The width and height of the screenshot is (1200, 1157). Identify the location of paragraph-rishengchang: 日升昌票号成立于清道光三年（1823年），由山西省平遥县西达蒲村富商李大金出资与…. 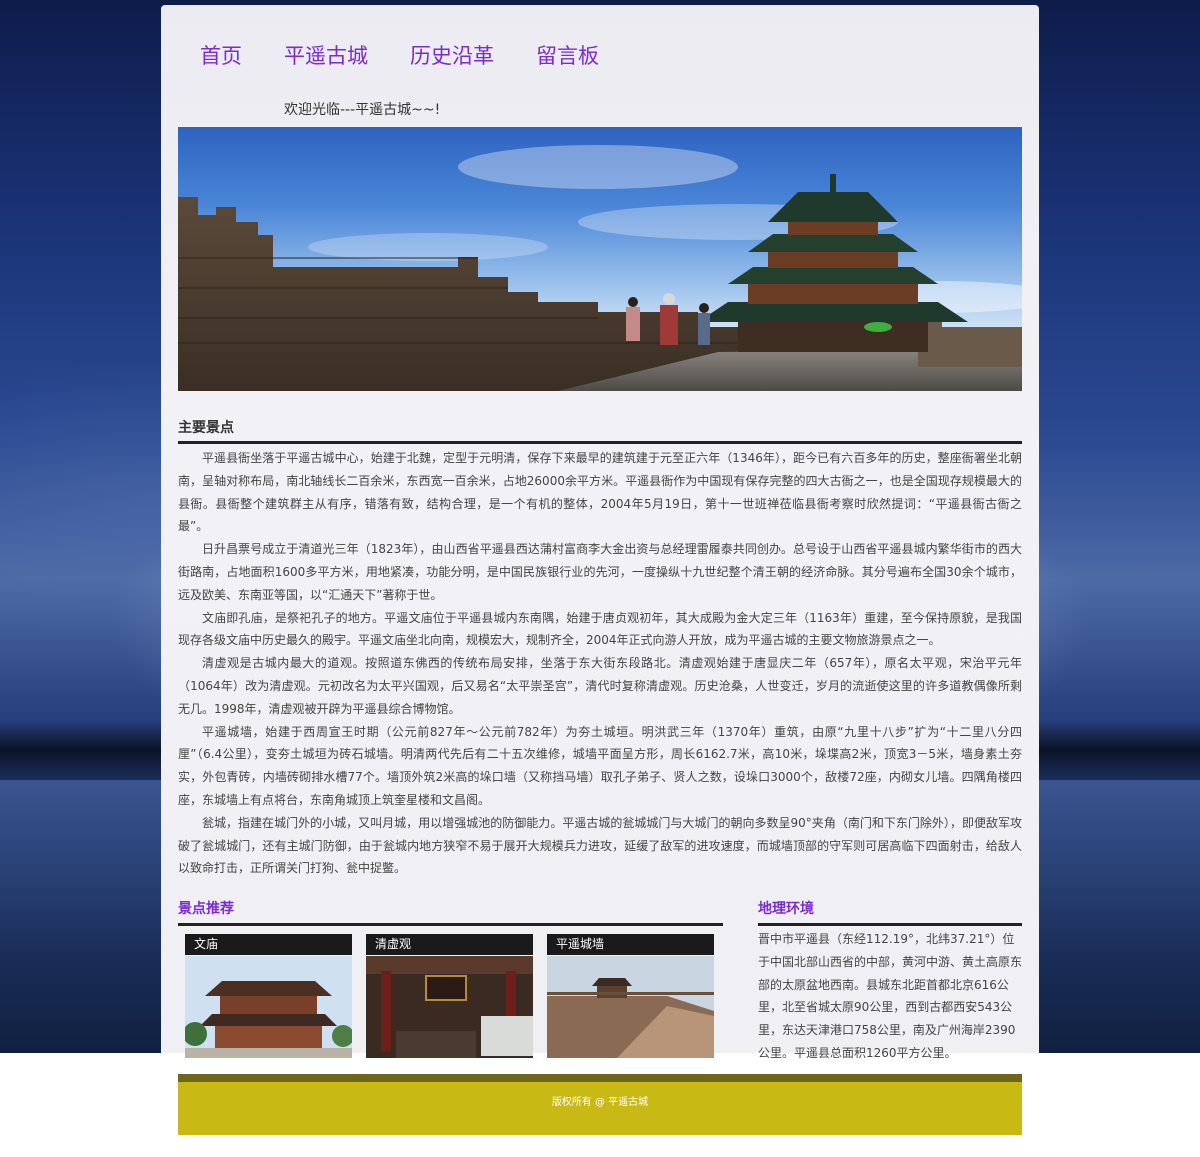
(600, 572).